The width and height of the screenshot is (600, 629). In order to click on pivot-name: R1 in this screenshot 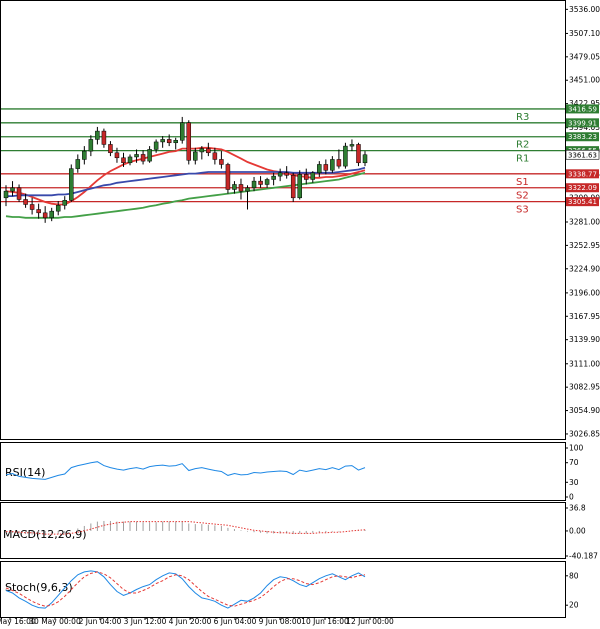, I will do `click(522, 159)`.